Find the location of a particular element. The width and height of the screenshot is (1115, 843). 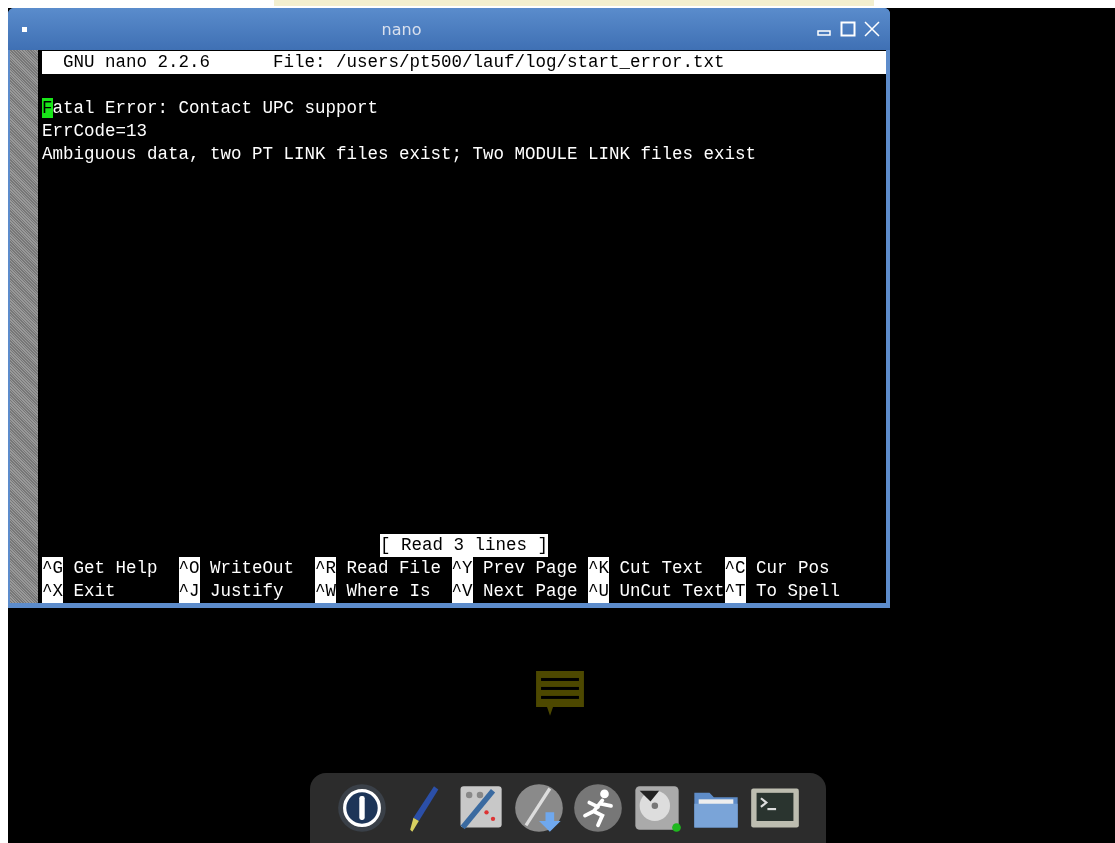

shortcut-key: ^G is located at coordinates (52, 569).